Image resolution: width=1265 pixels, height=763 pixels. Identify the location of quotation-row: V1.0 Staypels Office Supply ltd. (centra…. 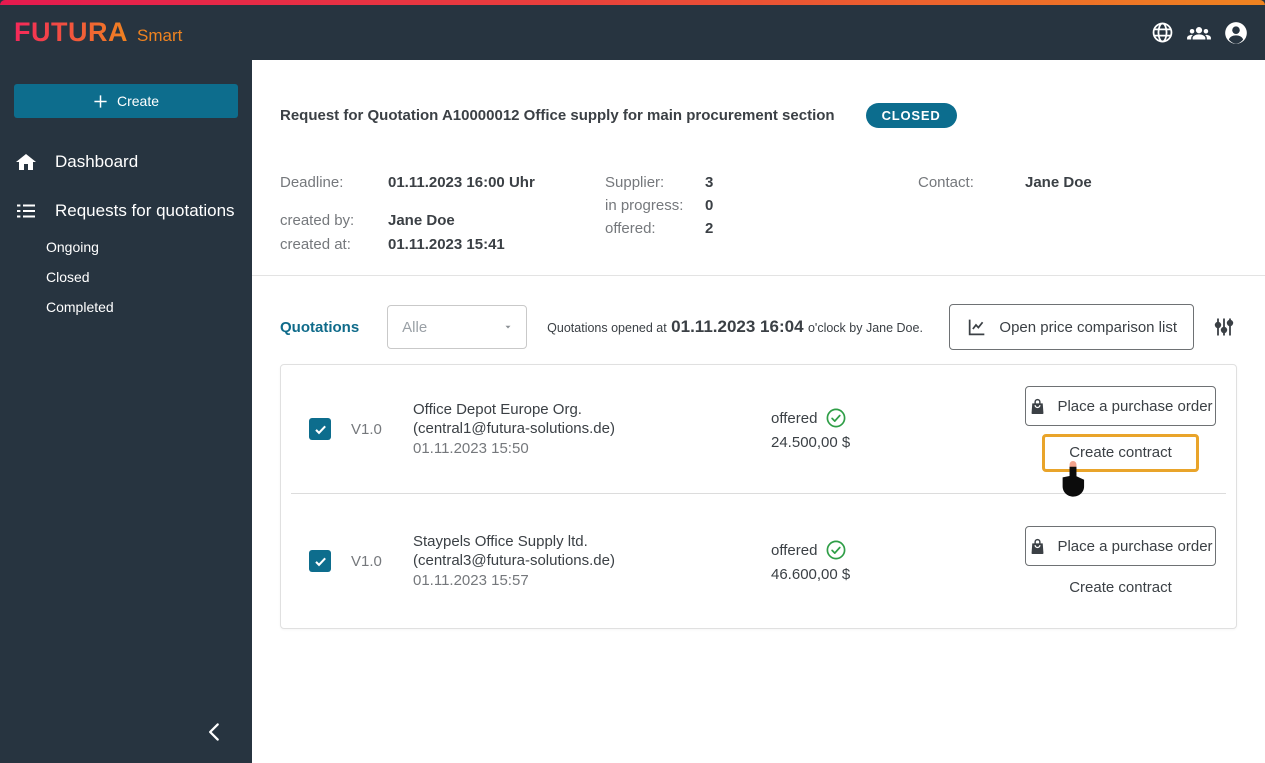
(758, 561).